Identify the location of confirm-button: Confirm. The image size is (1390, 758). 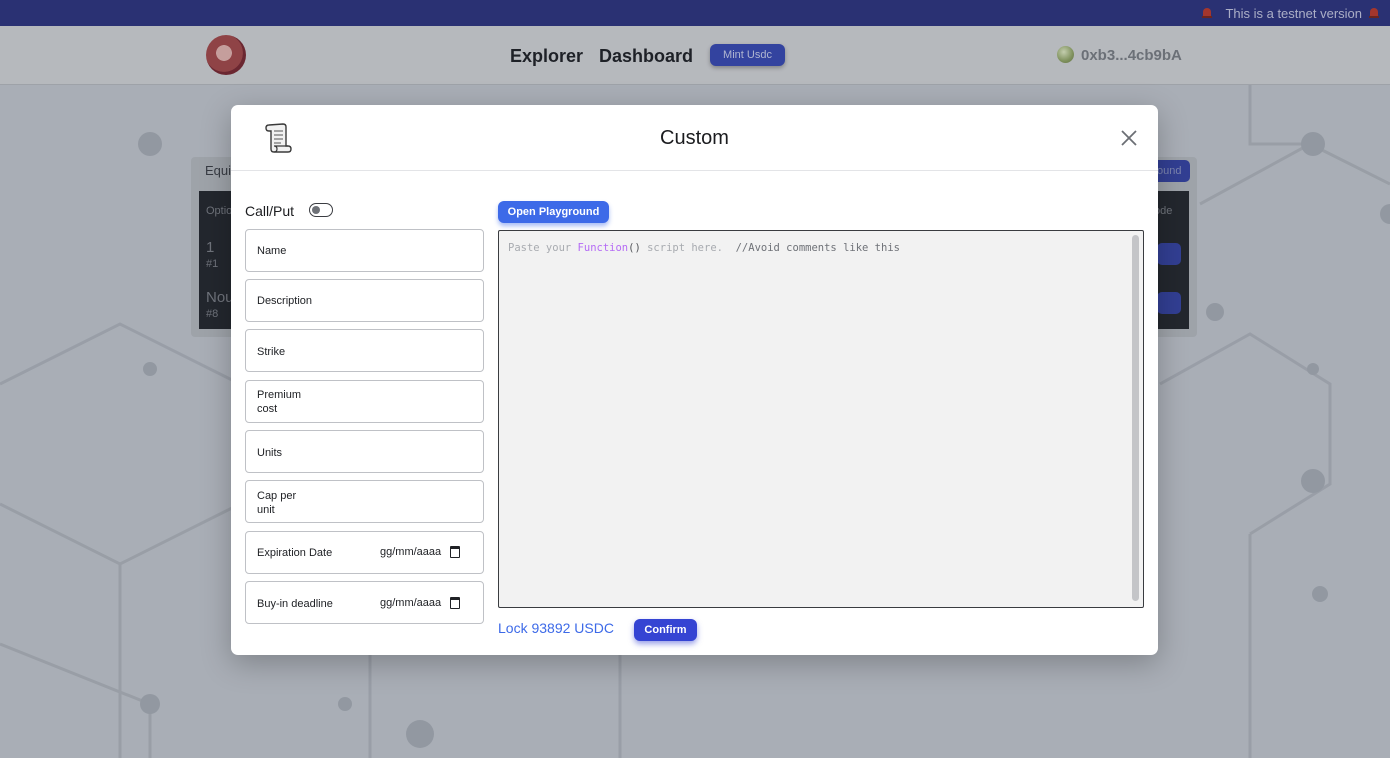
(665, 630).